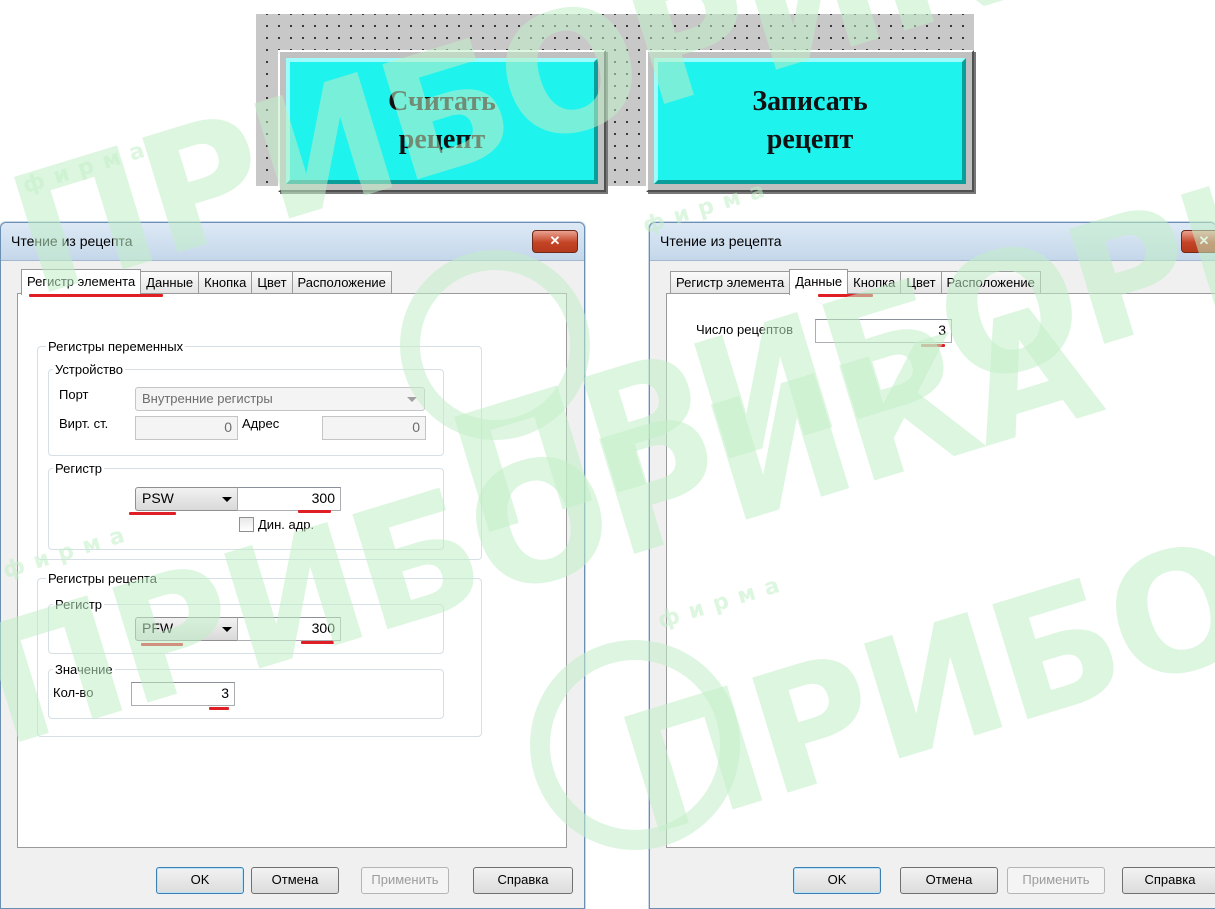  I want to click on dynamic-address-label: Дин. адр., so click(286, 524).